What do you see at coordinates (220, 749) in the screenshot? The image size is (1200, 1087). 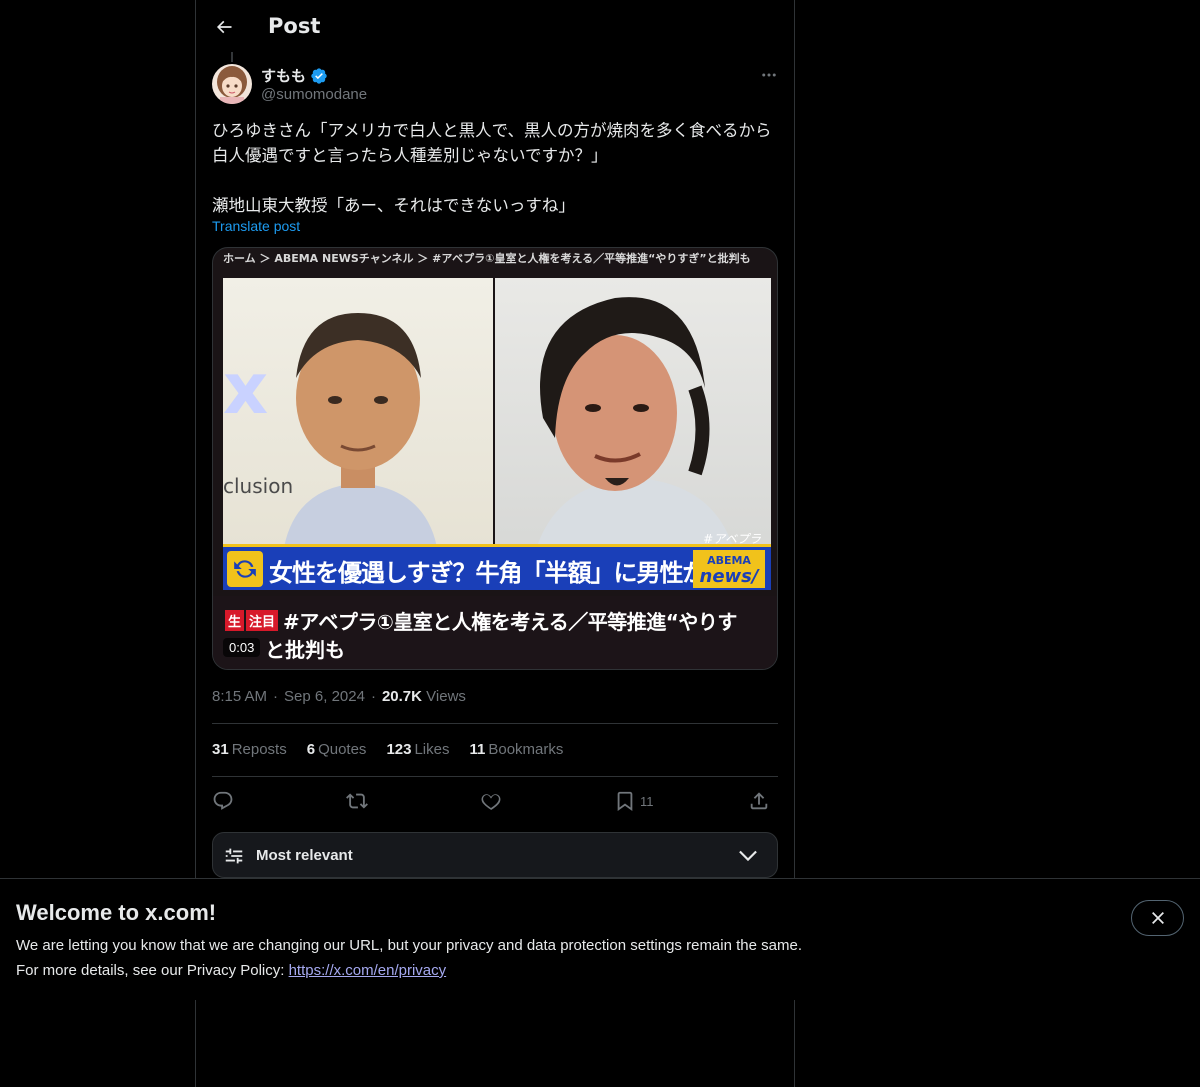 I see `stat-count: 31` at bounding box center [220, 749].